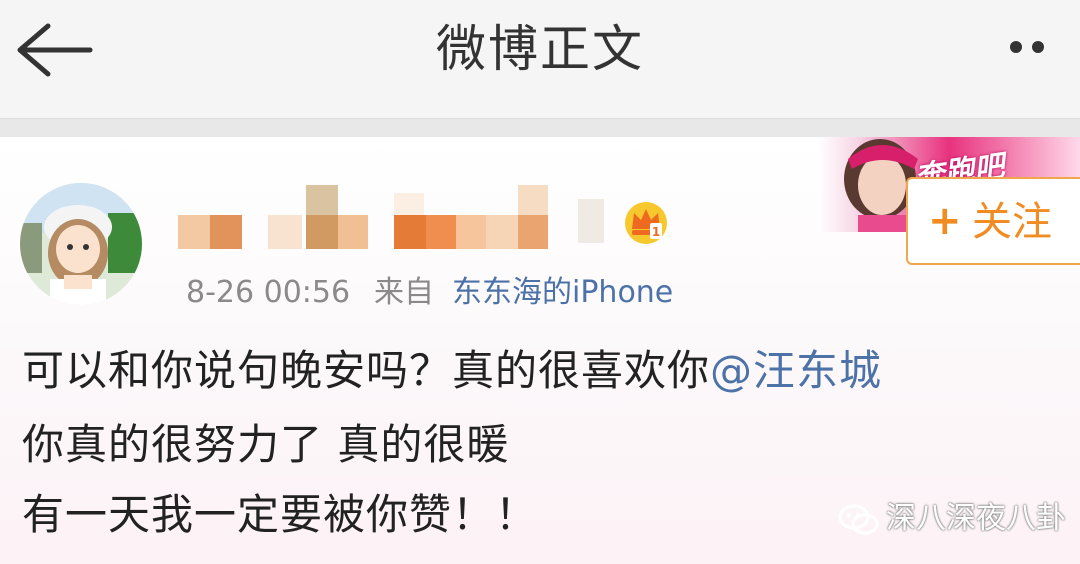 The height and width of the screenshot is (564, 1080). I want to click on post-timestamp: 8-26 00:56, so click(268, 292).